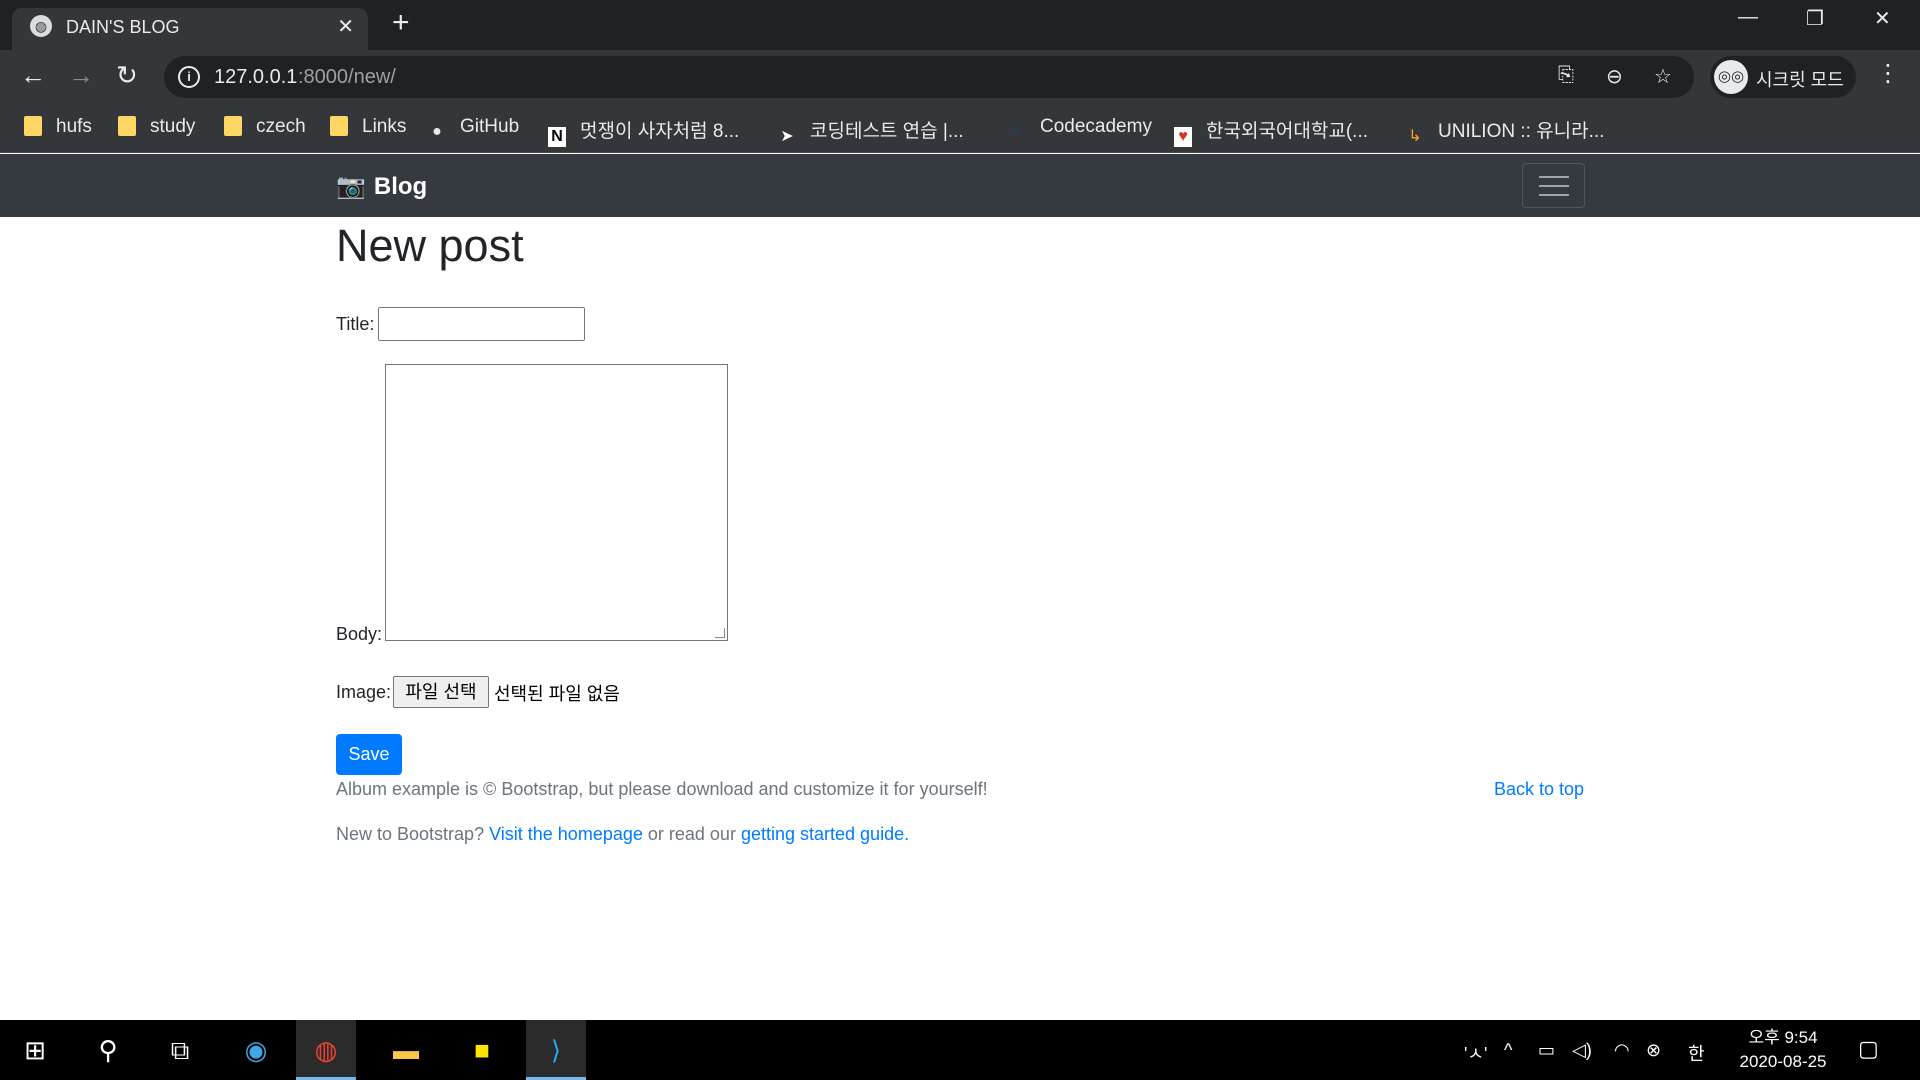 The image size is (1920, 1080). I want to click on programmers-icon: ➤, so click(787, 136).